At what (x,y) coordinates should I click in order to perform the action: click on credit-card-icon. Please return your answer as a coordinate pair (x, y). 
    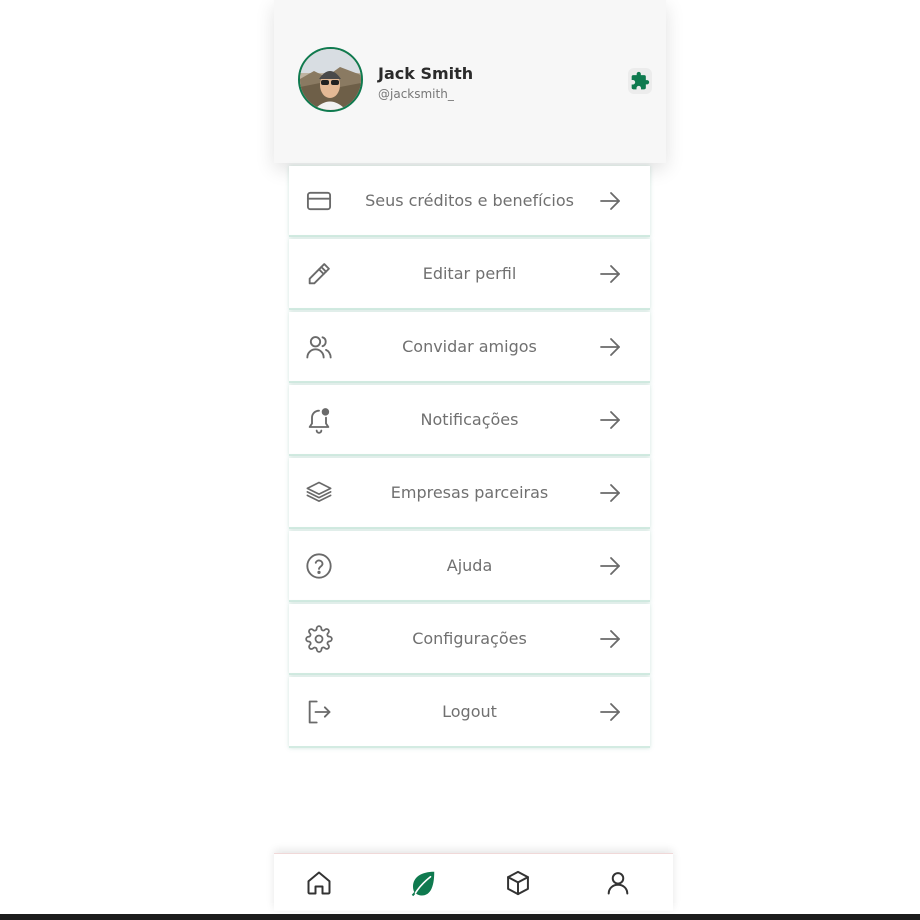
    Looking at the image, I should click on (319, 201).